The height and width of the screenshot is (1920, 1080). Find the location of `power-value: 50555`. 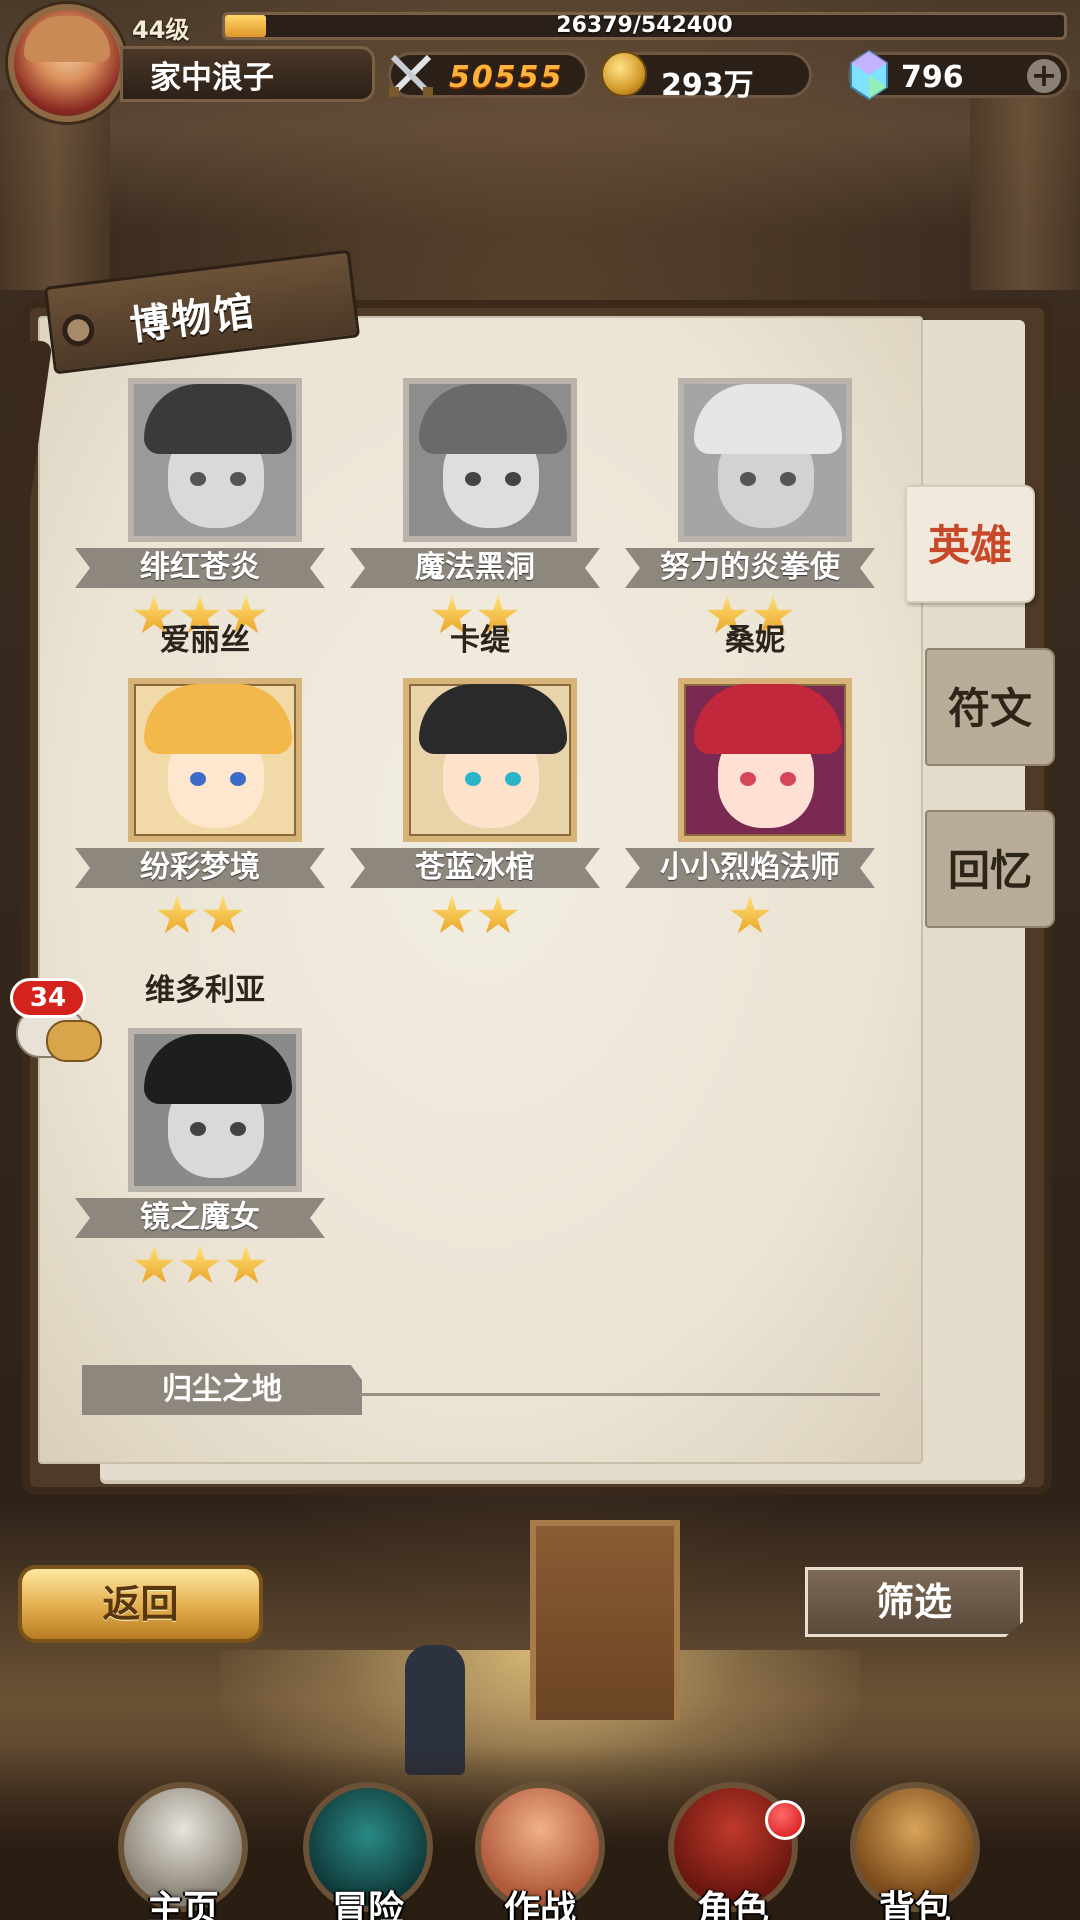

power-value: 50555 is located at coordinates (506, 77).